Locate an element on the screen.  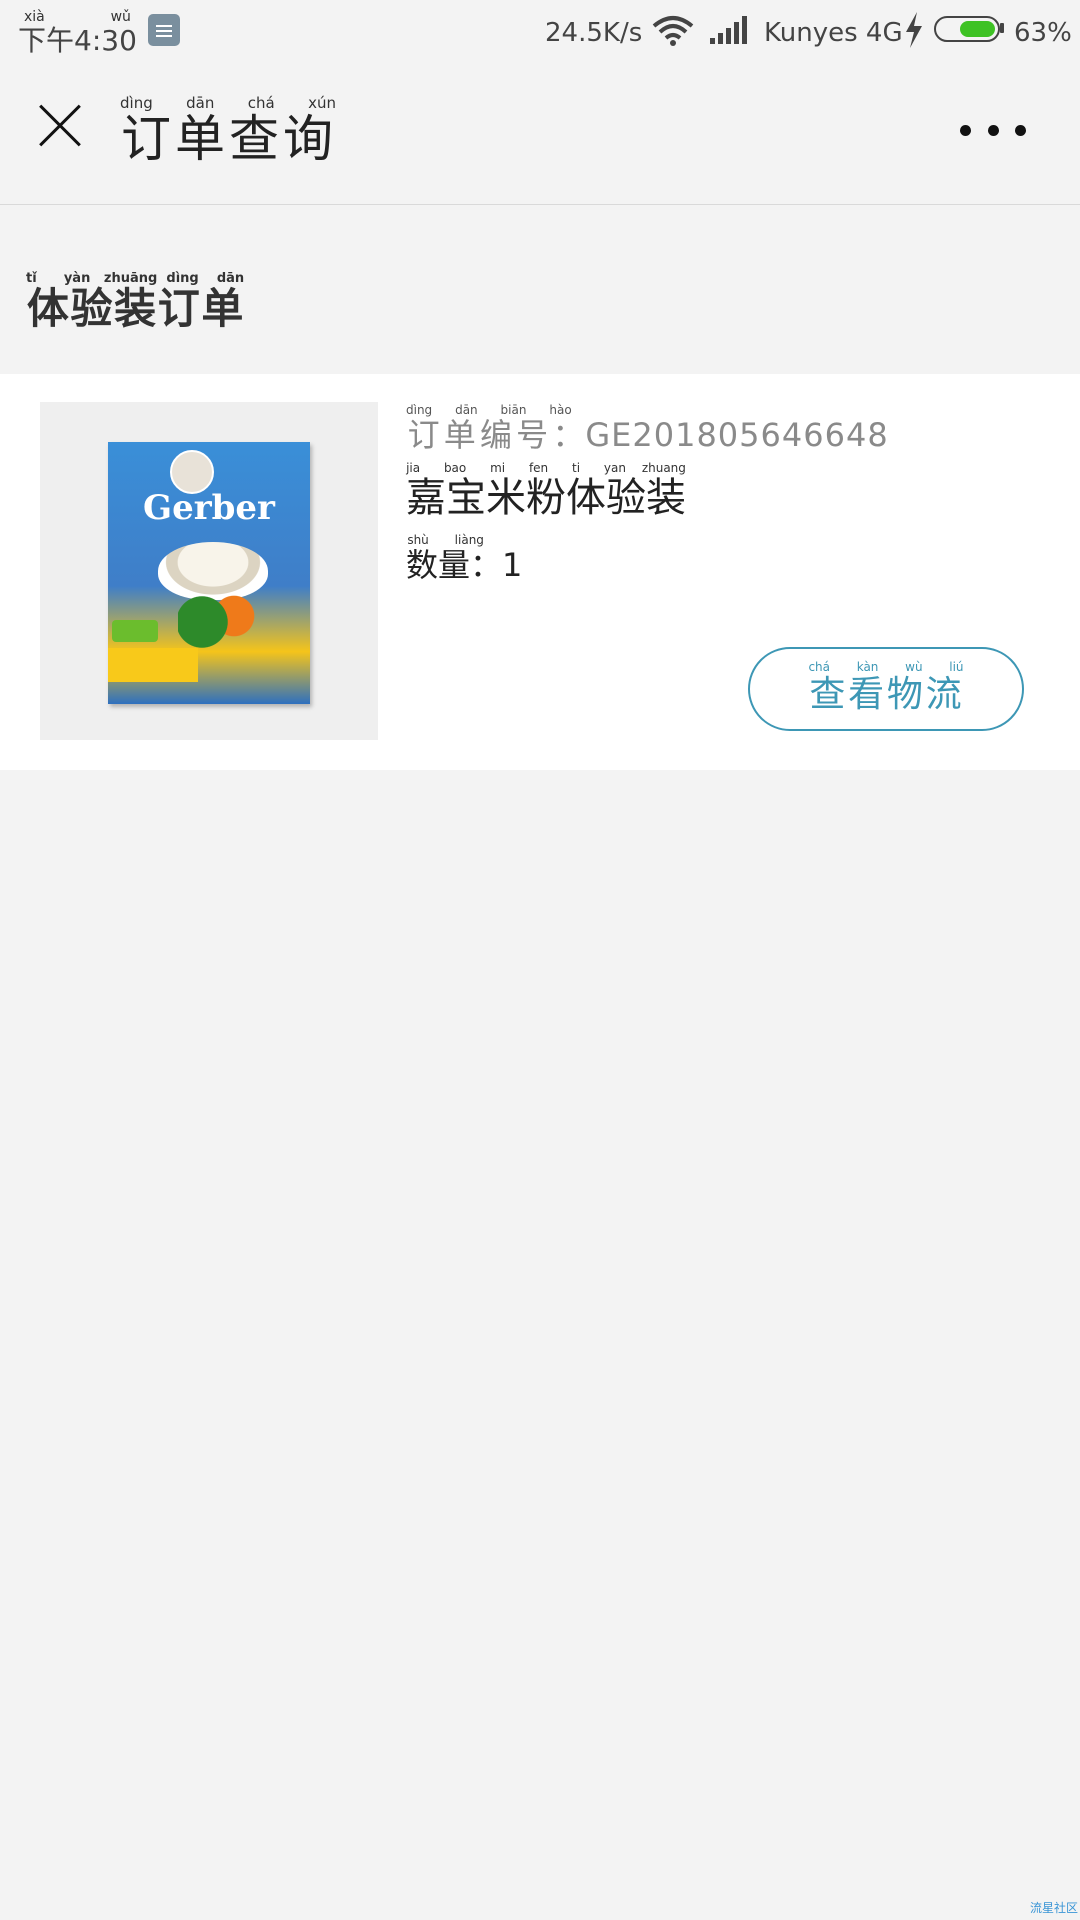
close-icon is located at coordinates (60, 126).